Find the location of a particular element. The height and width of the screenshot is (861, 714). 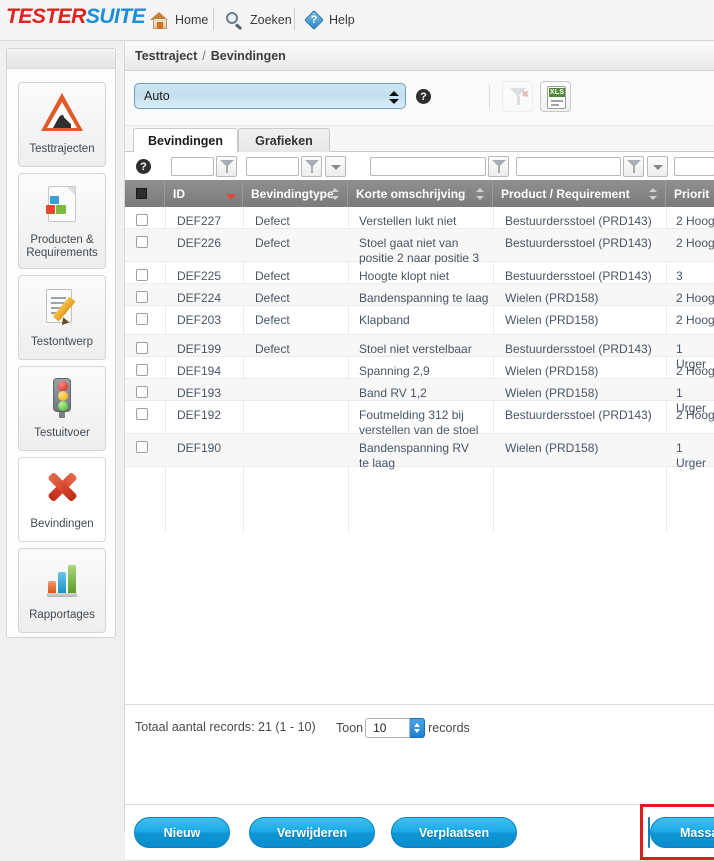

sidebar-item-producten-requirements: Producten & Requirements is located at coordinates (62, 221).